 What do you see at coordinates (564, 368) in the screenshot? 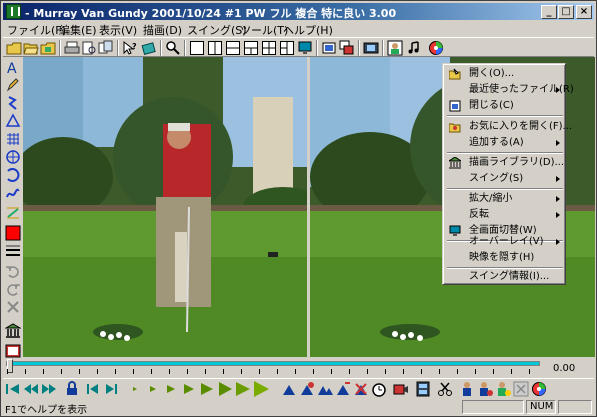
I see `time-readout: 0.00` at bounding box center [564, 368].